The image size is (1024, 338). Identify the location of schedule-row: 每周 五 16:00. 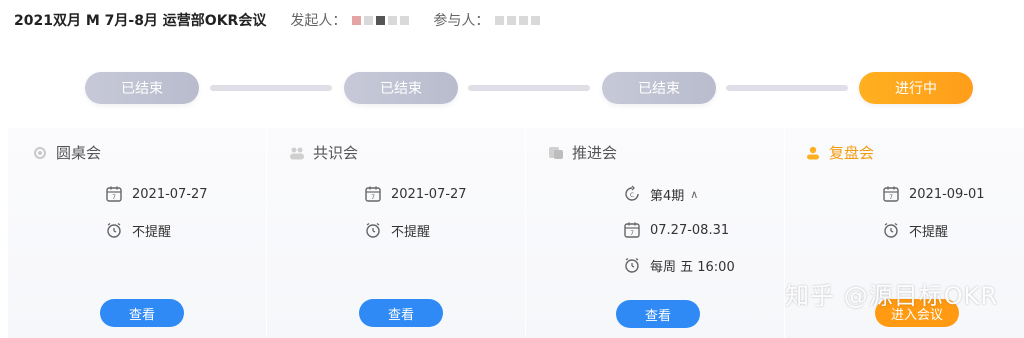
(678, 265).